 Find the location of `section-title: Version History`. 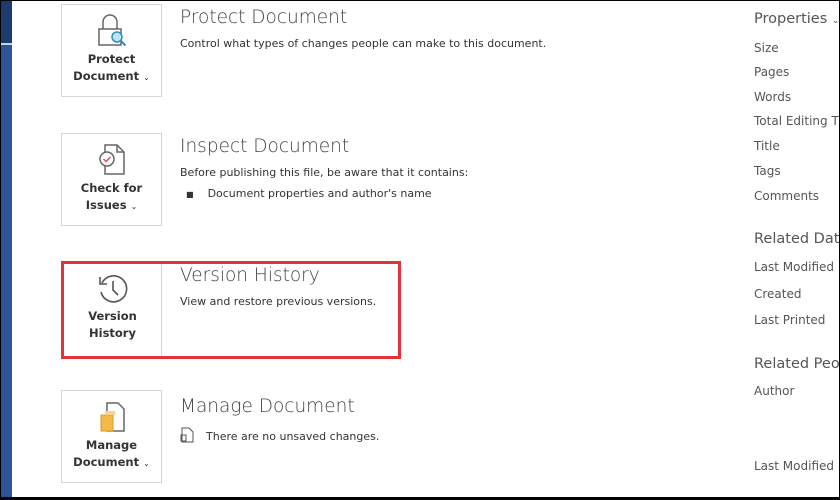

section-title: Version History is located at coordinates (250, 275).